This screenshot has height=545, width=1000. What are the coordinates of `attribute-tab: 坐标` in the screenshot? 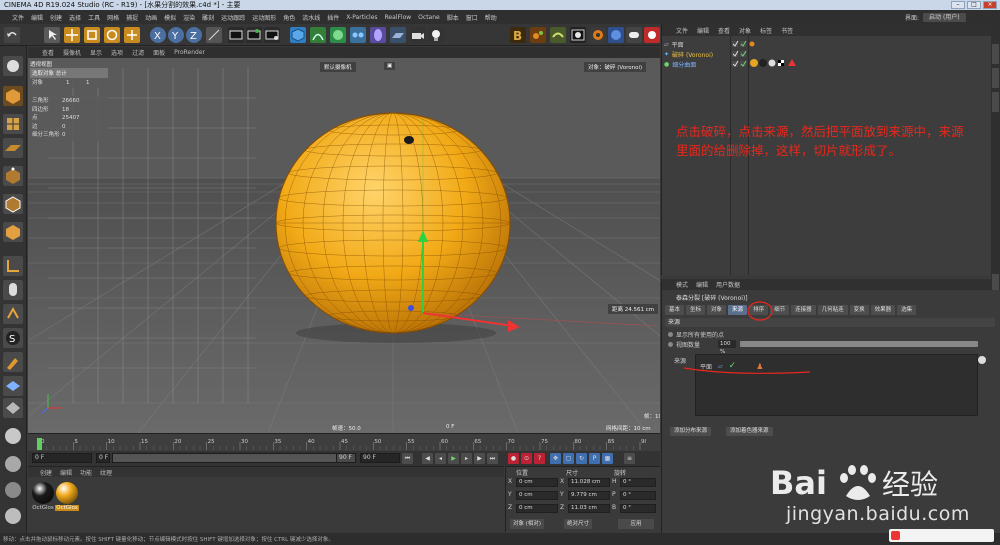 It's located at (696, 310).